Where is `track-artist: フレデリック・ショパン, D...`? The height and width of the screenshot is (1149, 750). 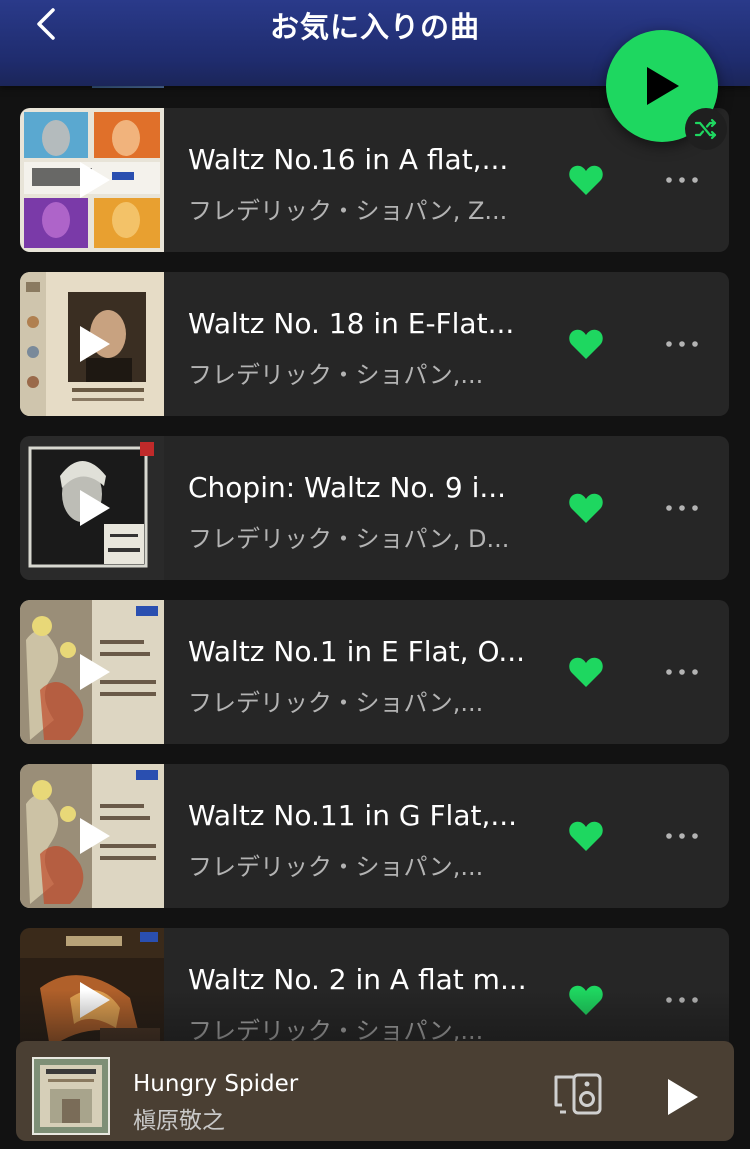
track-artist: フレデリック・ショパン, D... is located at coordinates (349, 539).